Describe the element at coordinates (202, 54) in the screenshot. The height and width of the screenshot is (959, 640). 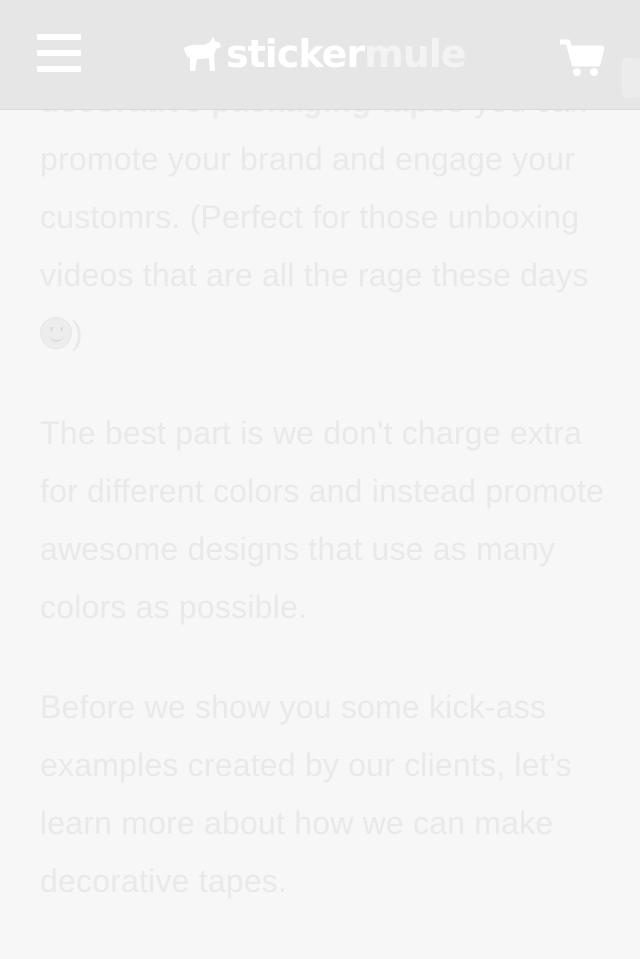
I see `mule-logo-icon` at that location.